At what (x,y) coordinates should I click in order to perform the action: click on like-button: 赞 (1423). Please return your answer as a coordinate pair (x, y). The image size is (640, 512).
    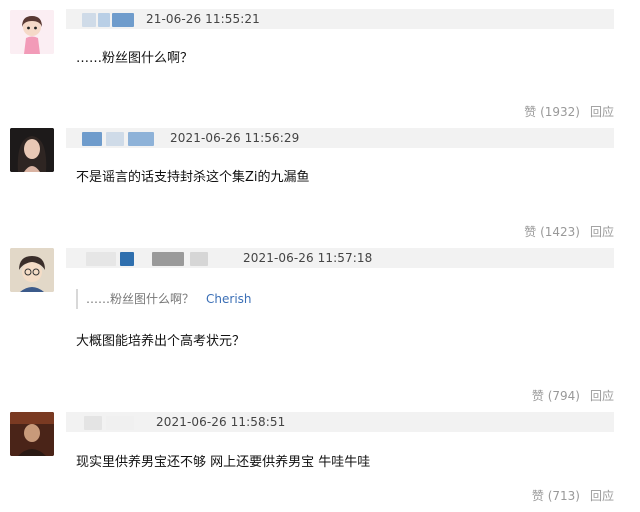
    Looking at the image, I should click on (552, 232).